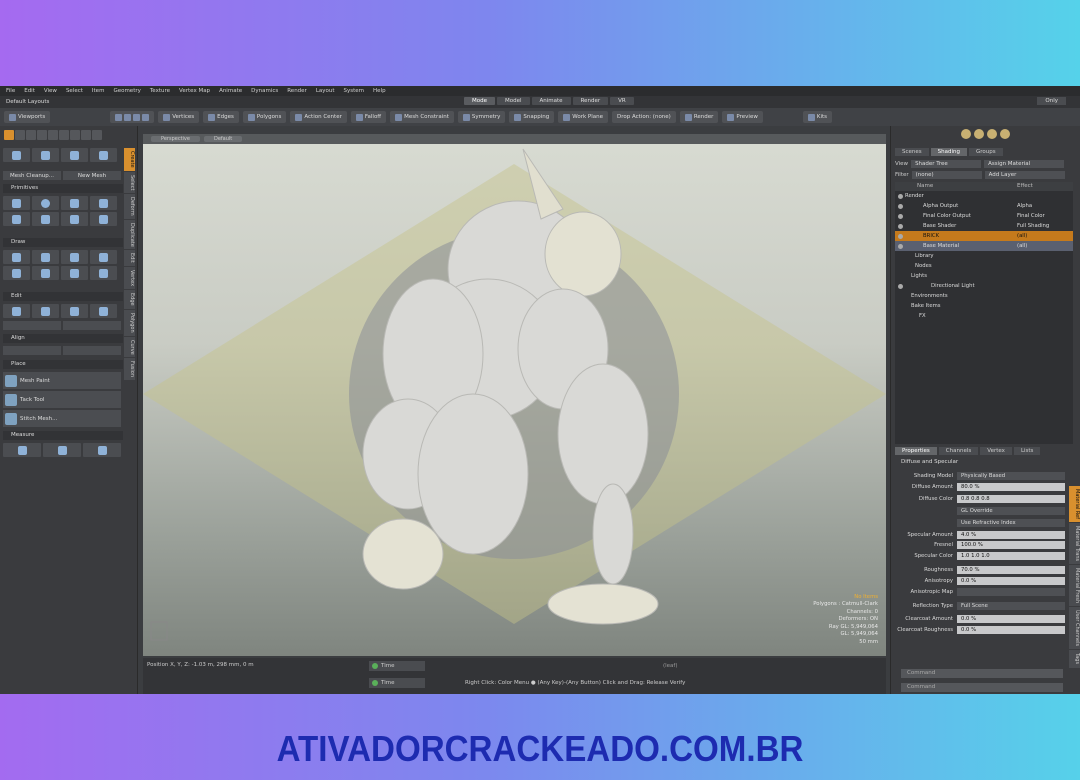 This screenshot has height=780, width=1080. Describe the element at coordinates (1011, 591) in the screenshot. I see `property-value` at that location.